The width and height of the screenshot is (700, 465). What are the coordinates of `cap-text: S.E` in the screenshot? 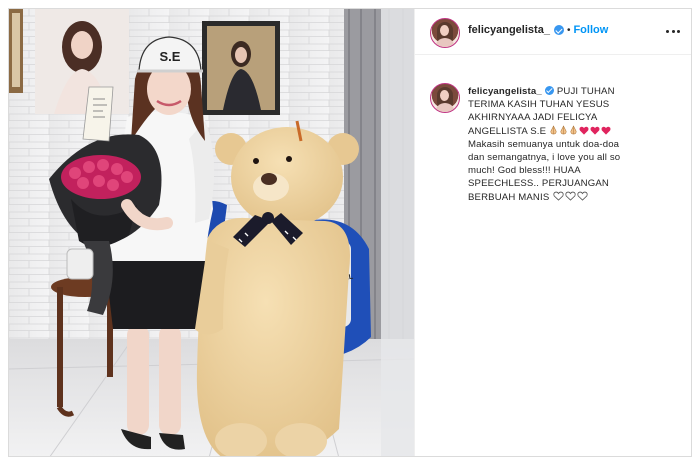 It's located at (170, 56).